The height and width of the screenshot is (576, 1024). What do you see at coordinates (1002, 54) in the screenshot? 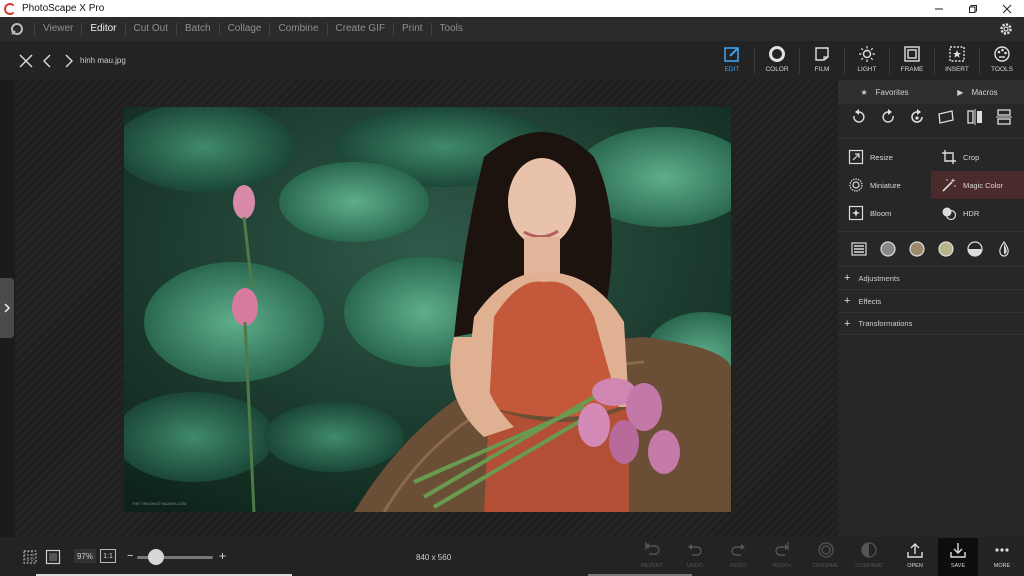
I see `tools-icon` at bounding box center [1002, 54].